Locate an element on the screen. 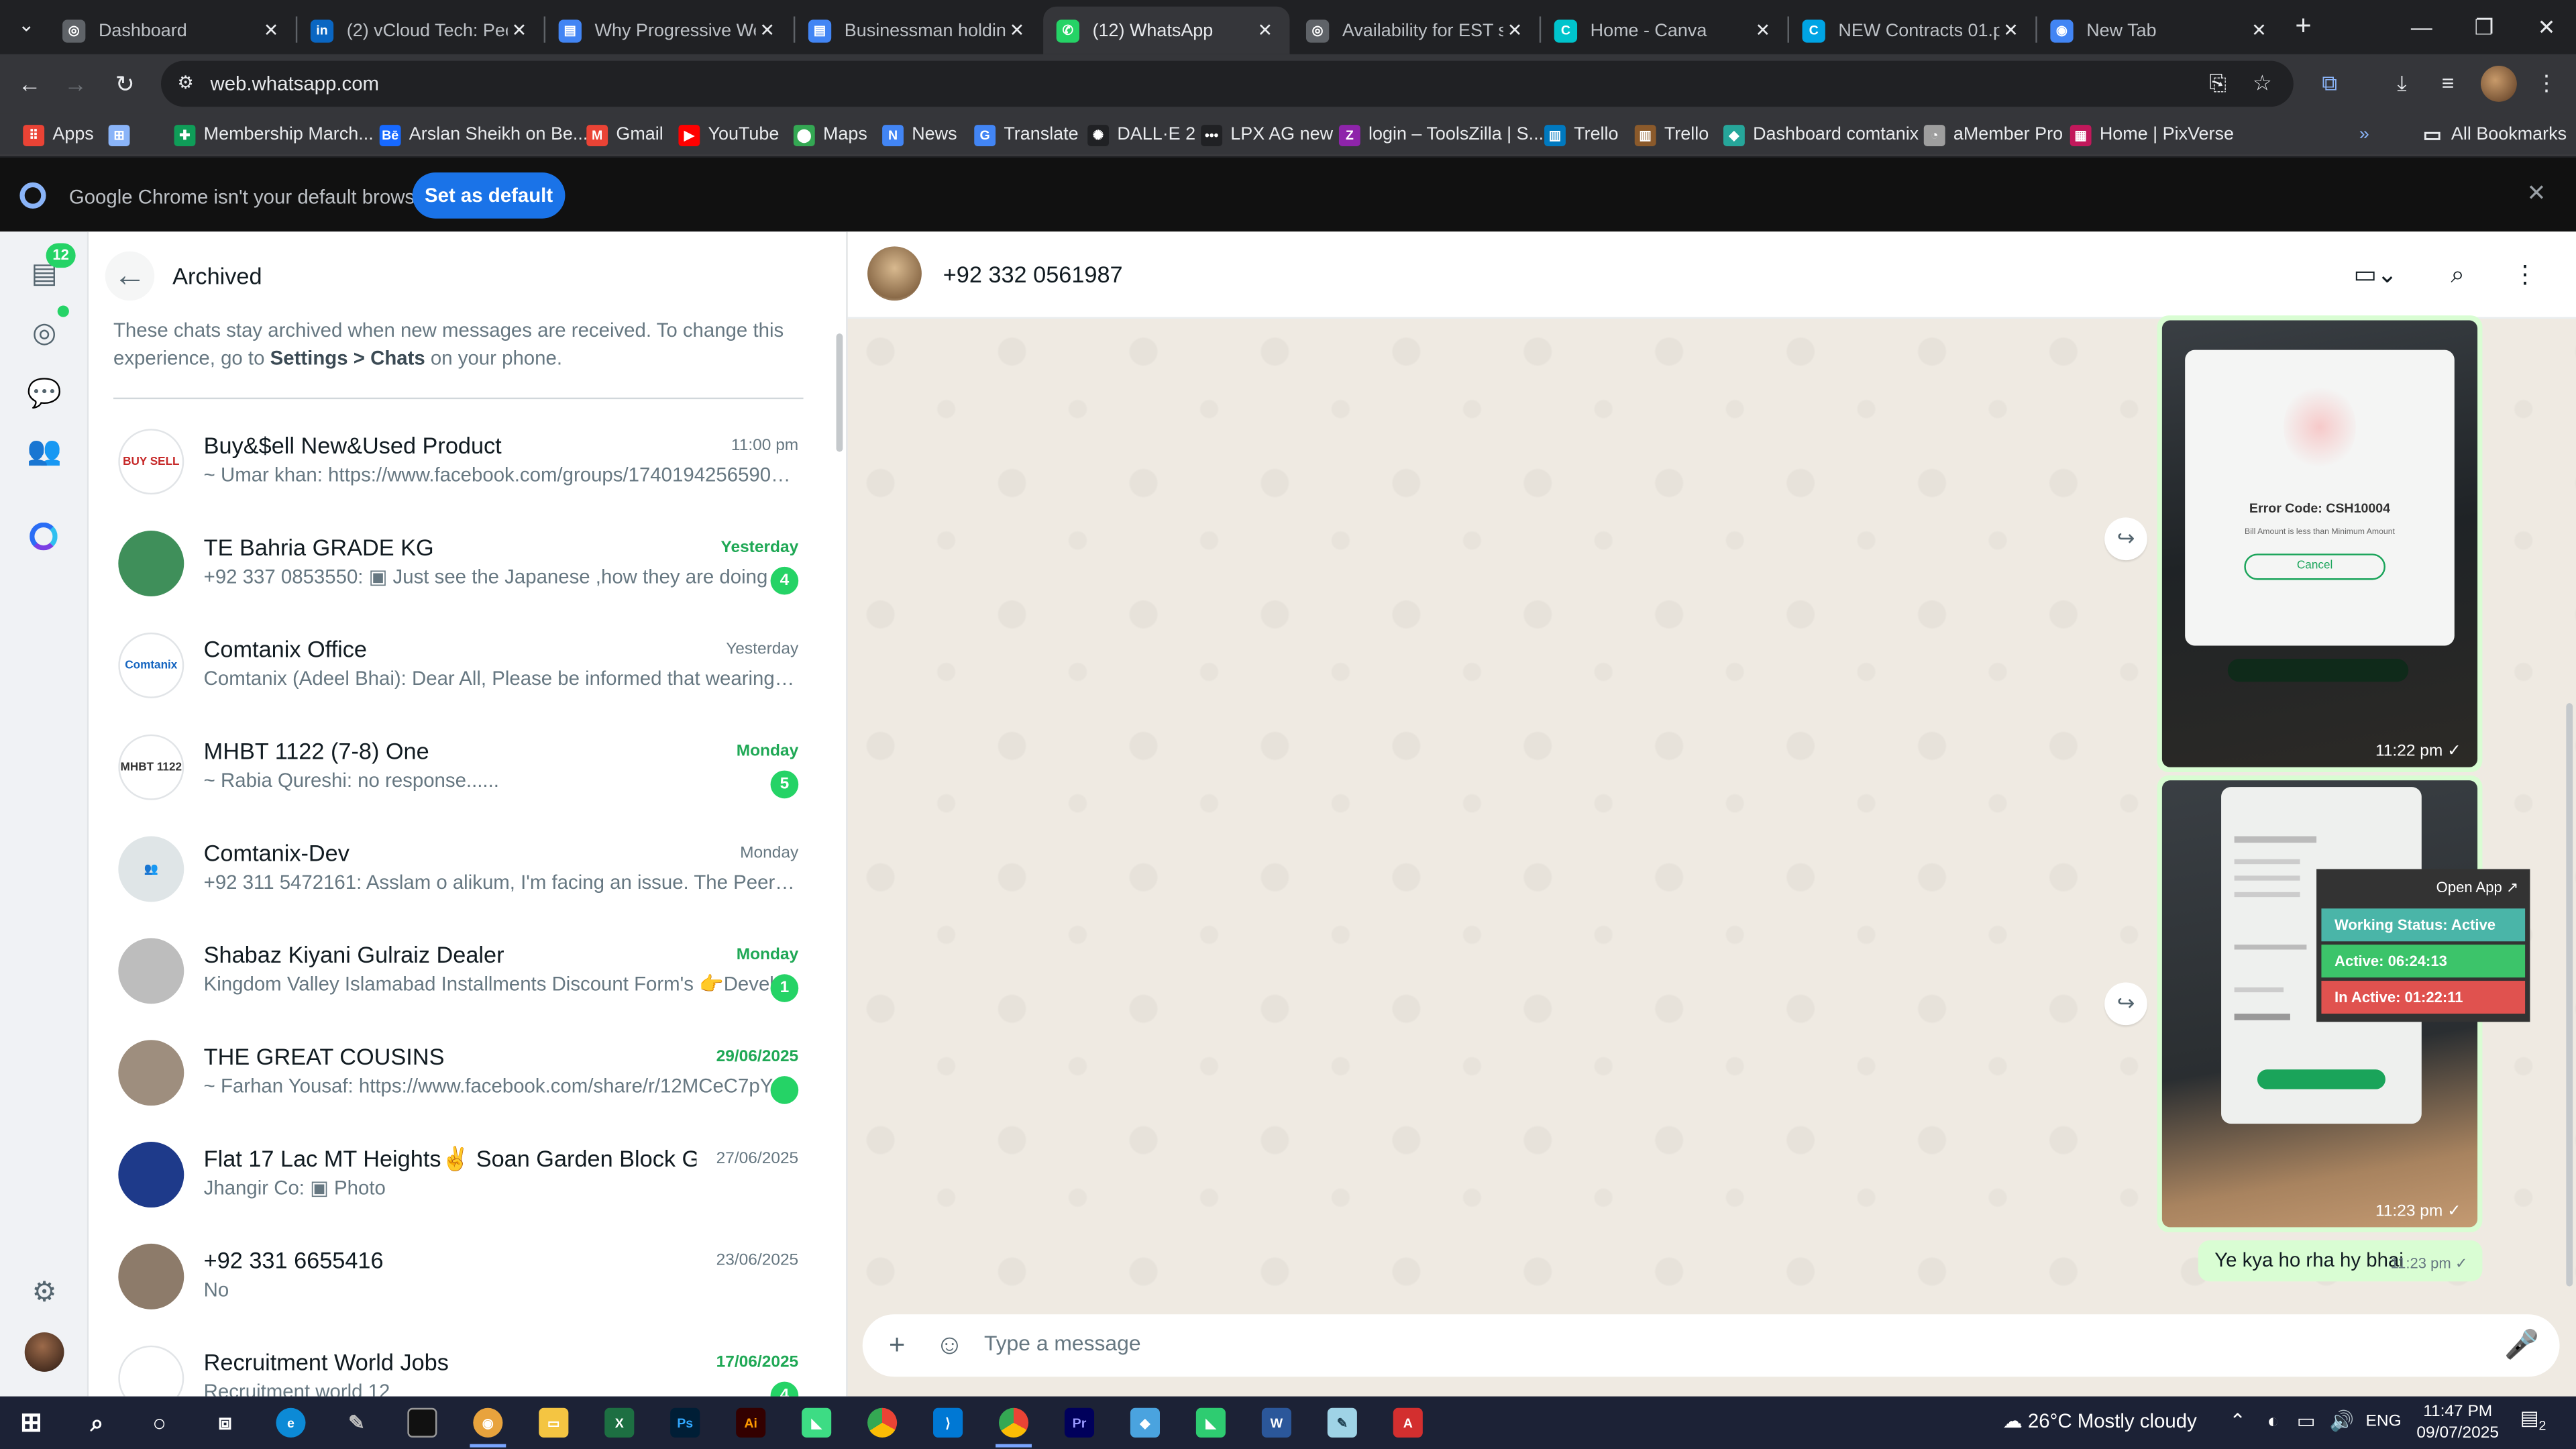  media-controls-icon: ≡ is located at coordinates (2448, 83).